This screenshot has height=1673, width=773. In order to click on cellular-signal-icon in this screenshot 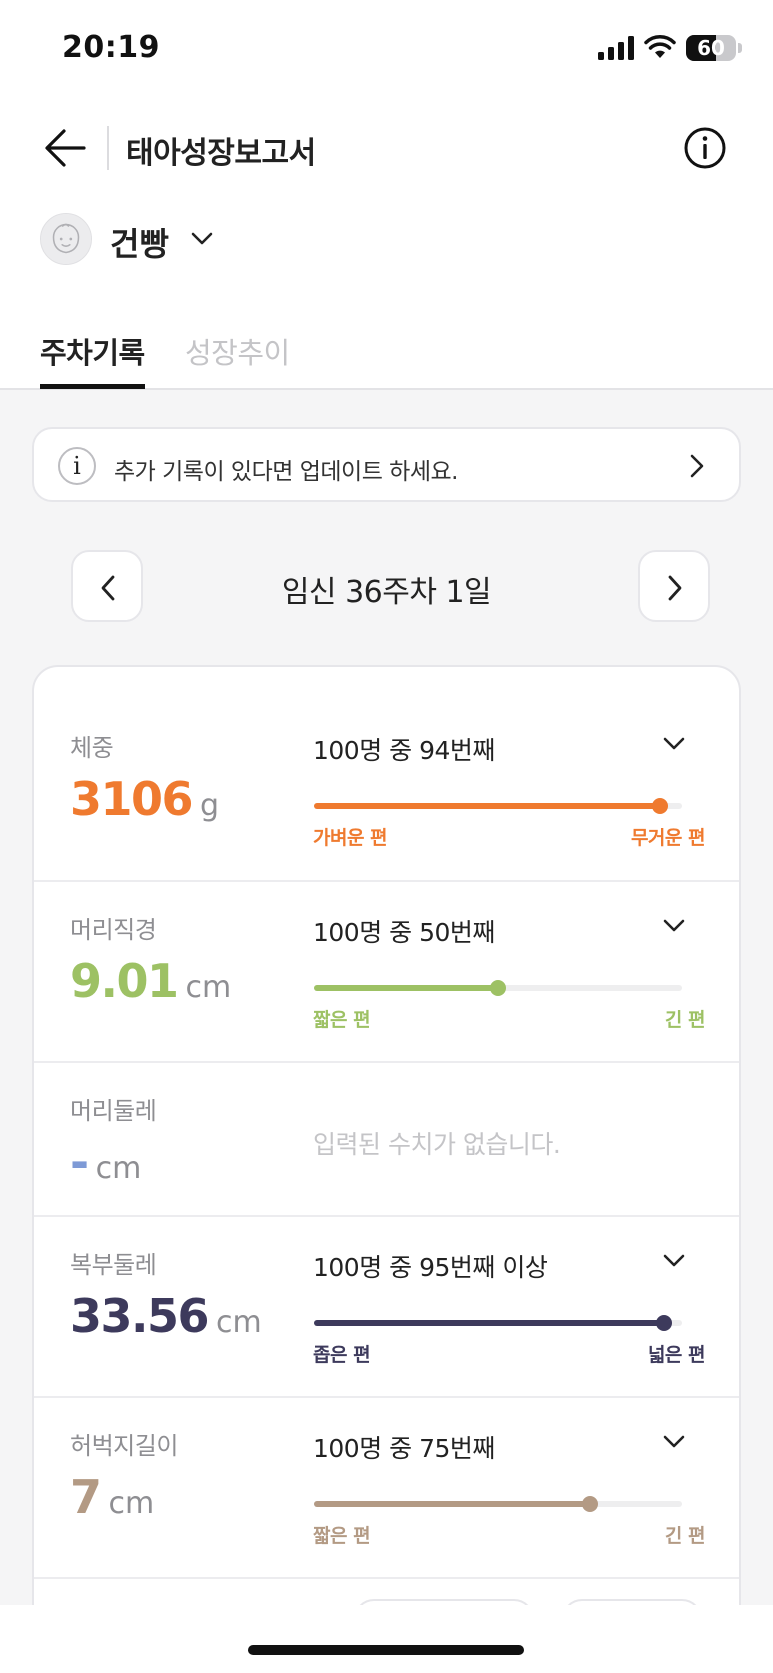, I will do `click(616, 48)`.